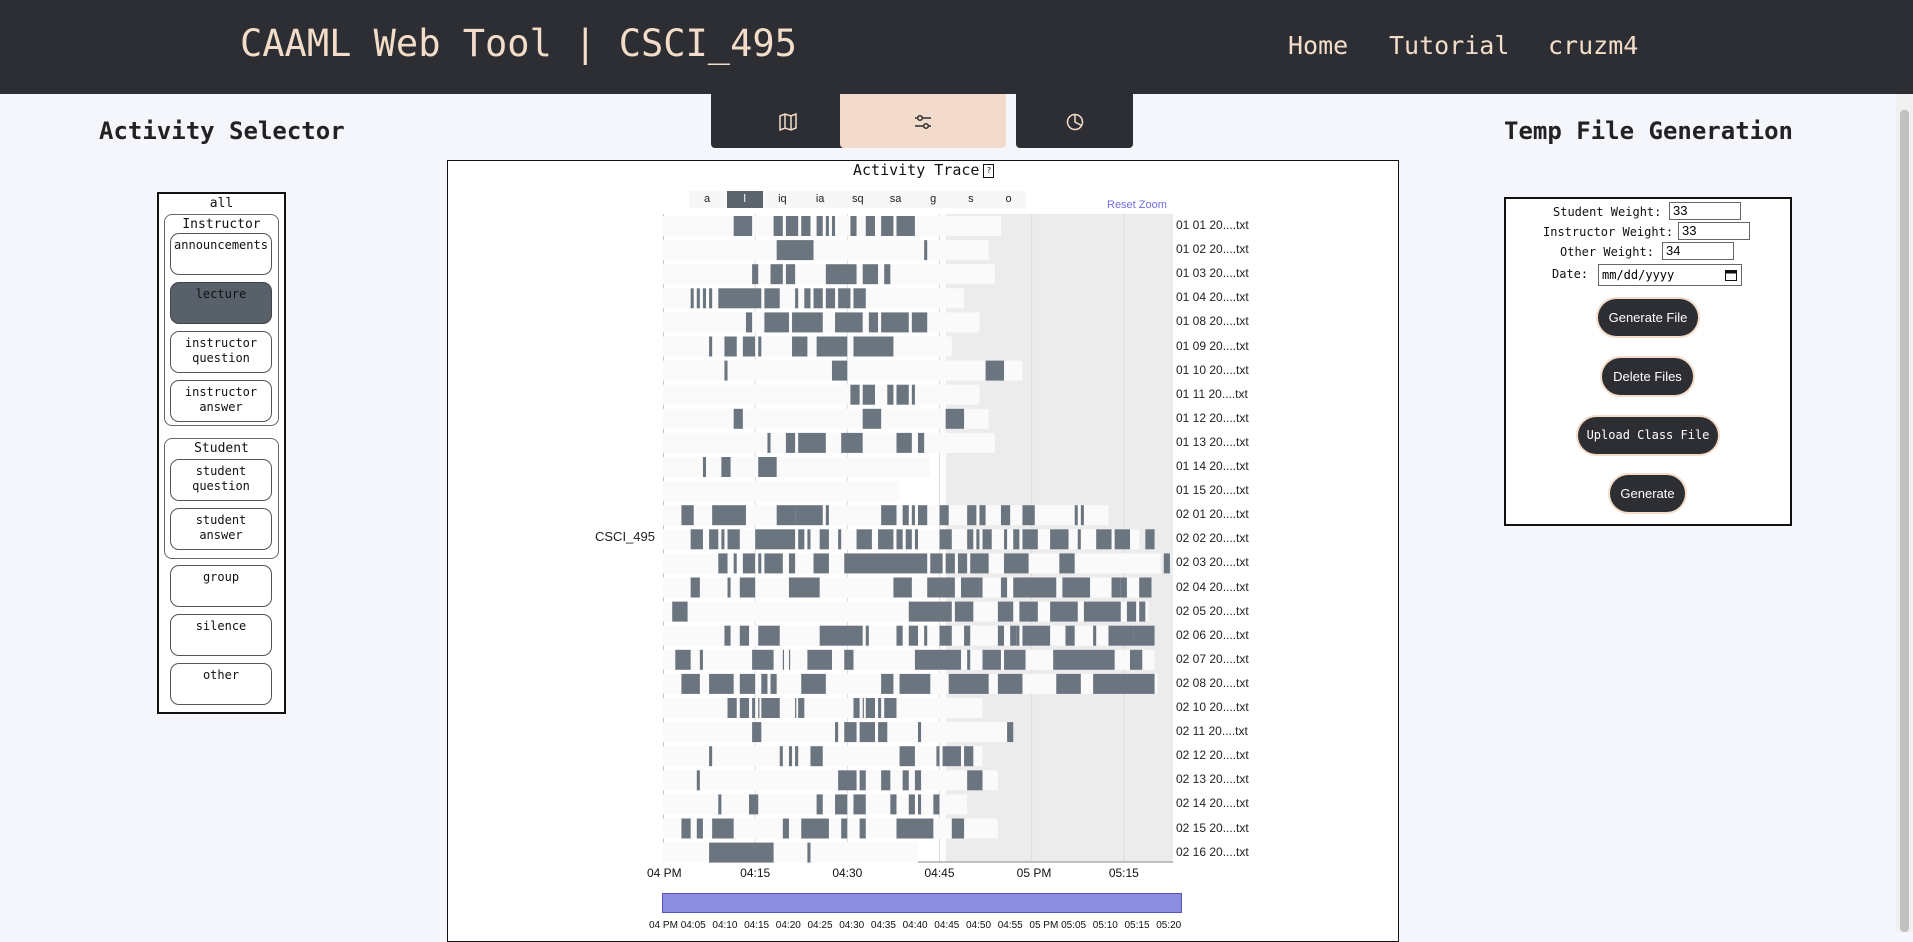 The image size is (1913, 942). I want to click on brush-tick-label: 04:20, so click(788, 925).